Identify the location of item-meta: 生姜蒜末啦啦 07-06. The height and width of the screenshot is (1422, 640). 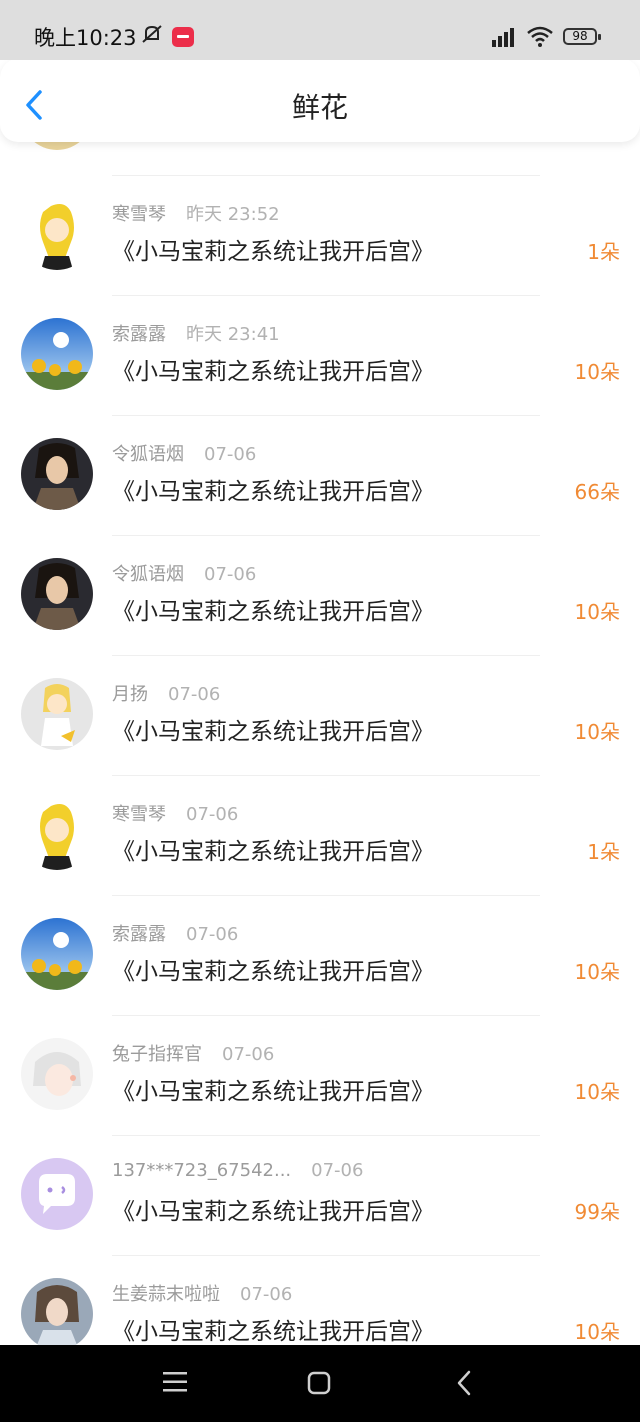
(202, 1293).